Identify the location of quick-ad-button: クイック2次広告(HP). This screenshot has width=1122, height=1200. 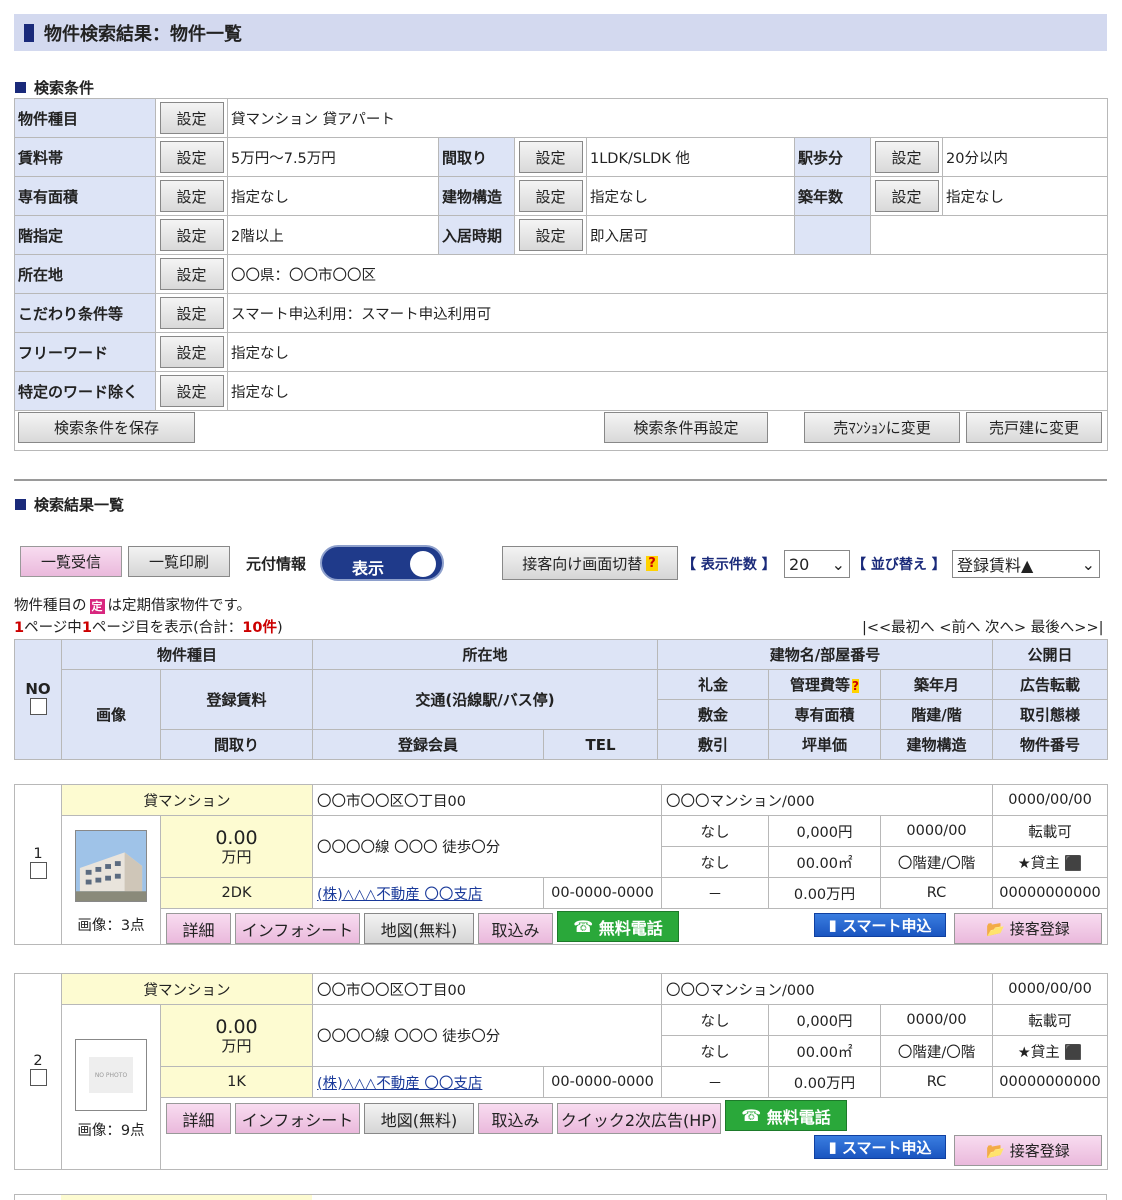
(639, 1118).